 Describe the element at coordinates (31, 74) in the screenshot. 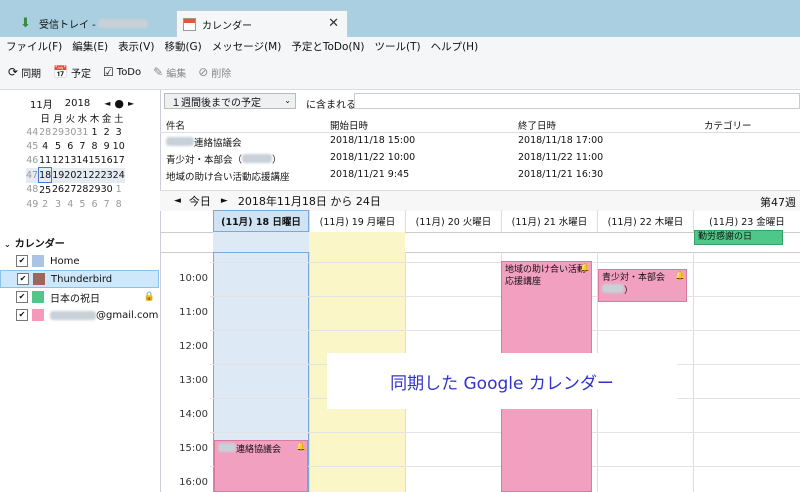

I see `sync-label: 同期` at that location.